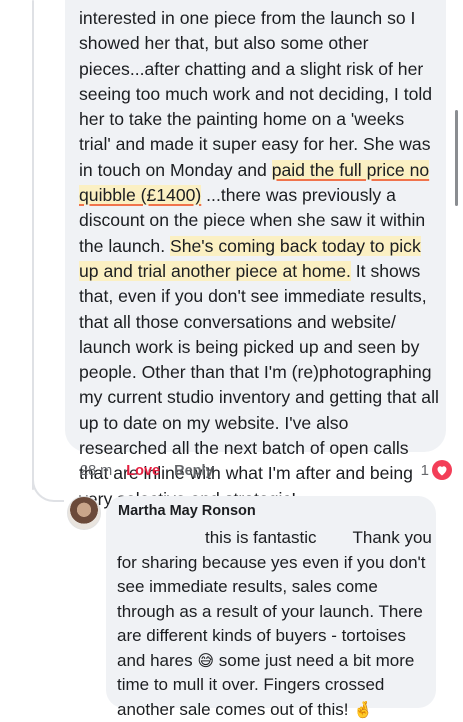 This screenshot has width=463, height=722. I want to click on reaction-summary: 1, so click(436, 470).